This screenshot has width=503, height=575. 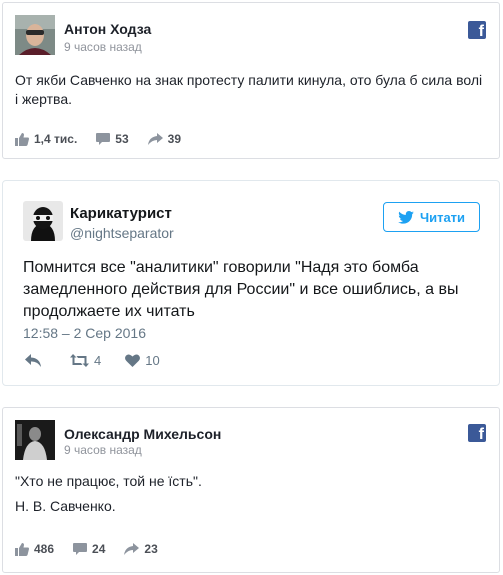 What do you see at coordinates (174, 139) in the screenshot?
I see `shares-count: 39` at bounding box center [174, 139].